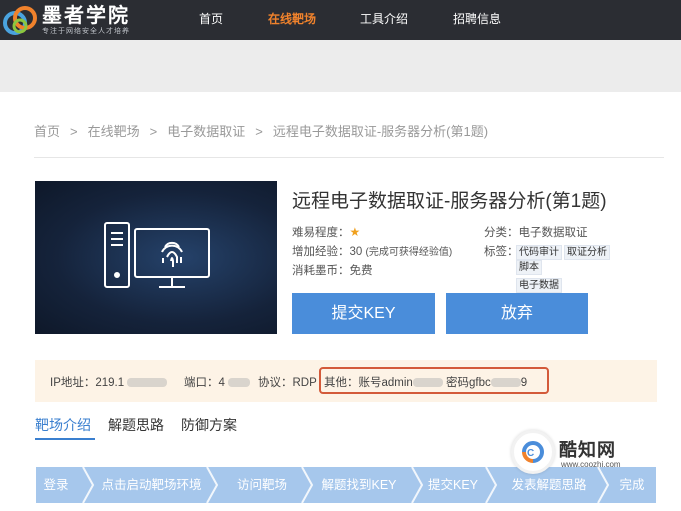  Describe the element at coordinates (20, 20) in the screenshot. I see `cloud-logo-icon` at that location.